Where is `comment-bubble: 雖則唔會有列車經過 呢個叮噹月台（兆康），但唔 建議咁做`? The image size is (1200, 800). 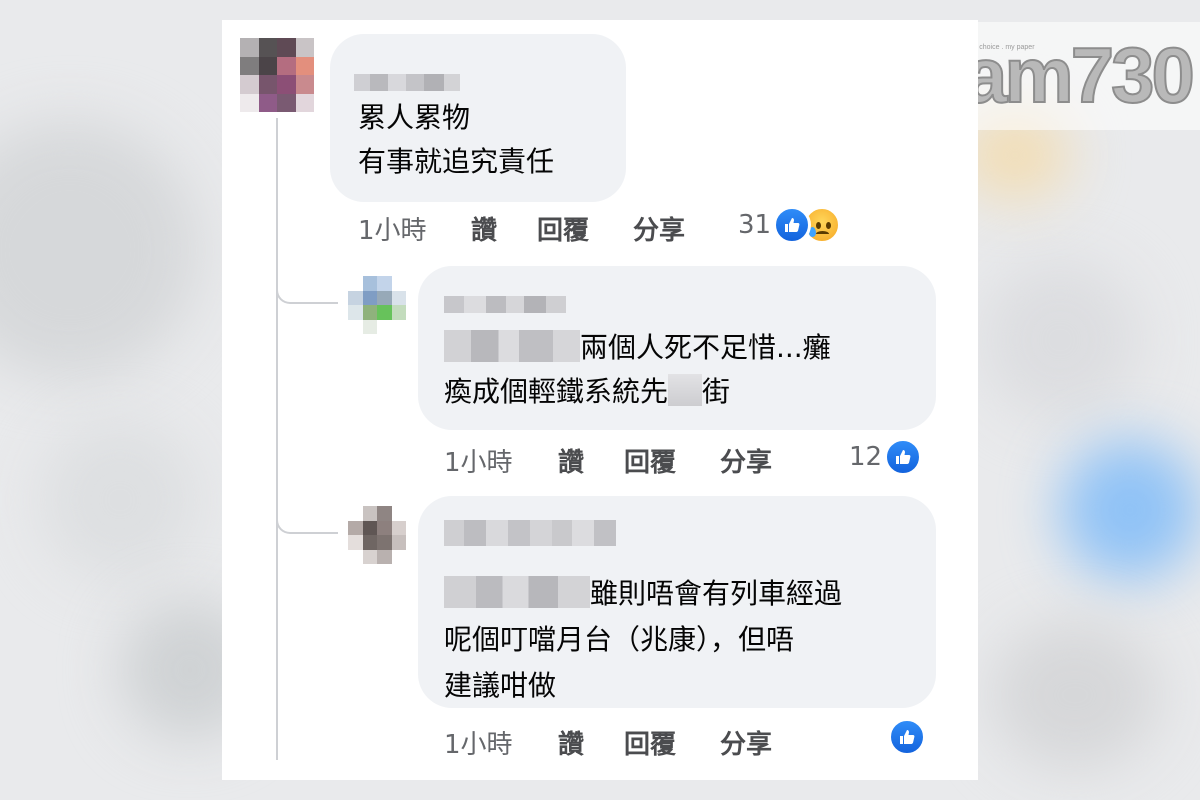 comment-bubble: 雖則唔會有列車經過 呢個叮噹月台（兆康），但唔 建議咁做 is located at coordinates (677, 602).